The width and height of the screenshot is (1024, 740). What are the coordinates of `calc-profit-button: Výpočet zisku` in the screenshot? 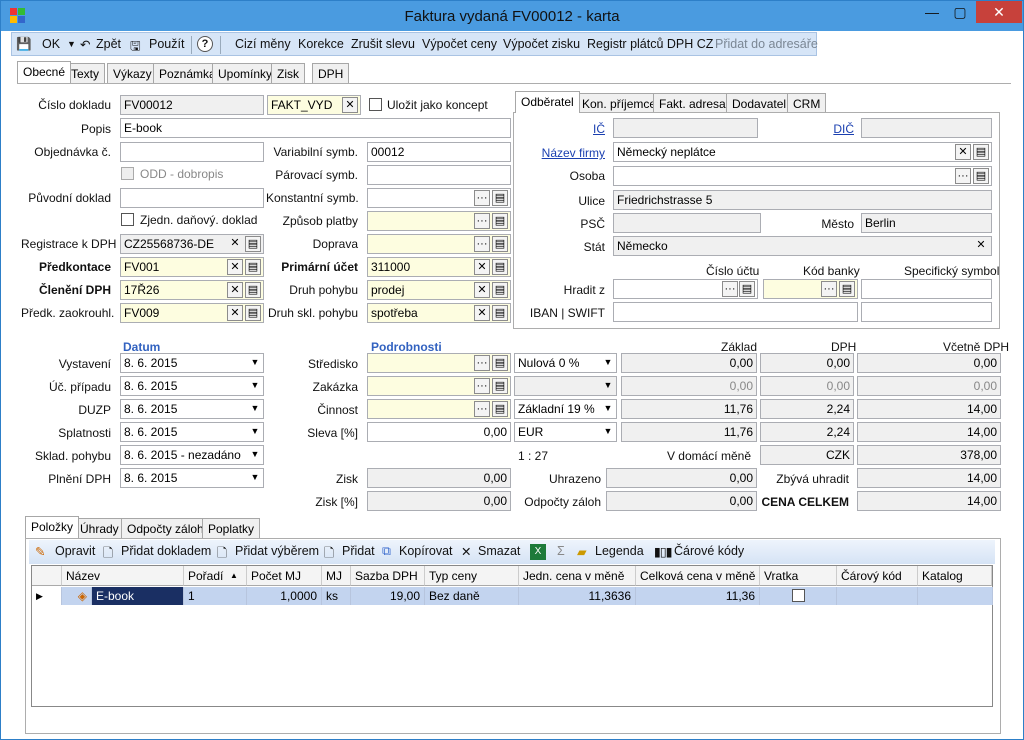 It's located at (541, 44).